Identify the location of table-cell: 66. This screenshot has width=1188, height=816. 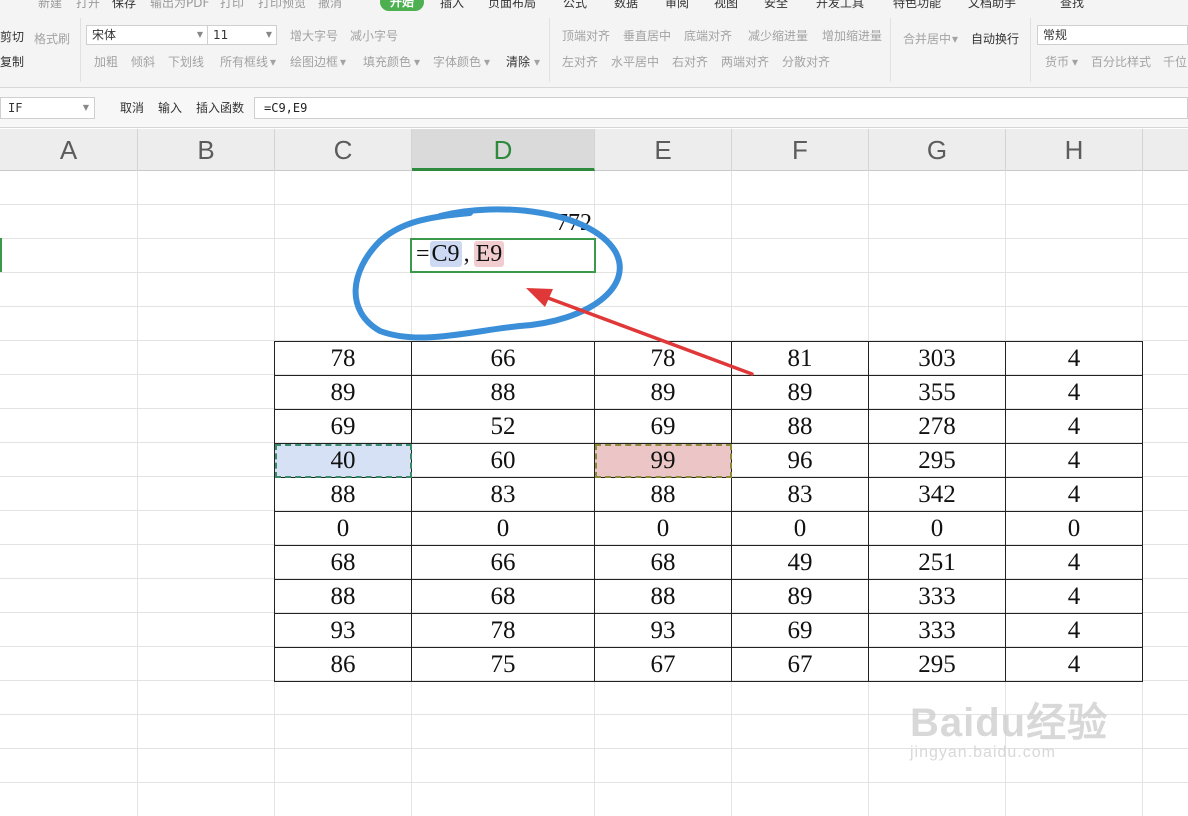
(503, 562).